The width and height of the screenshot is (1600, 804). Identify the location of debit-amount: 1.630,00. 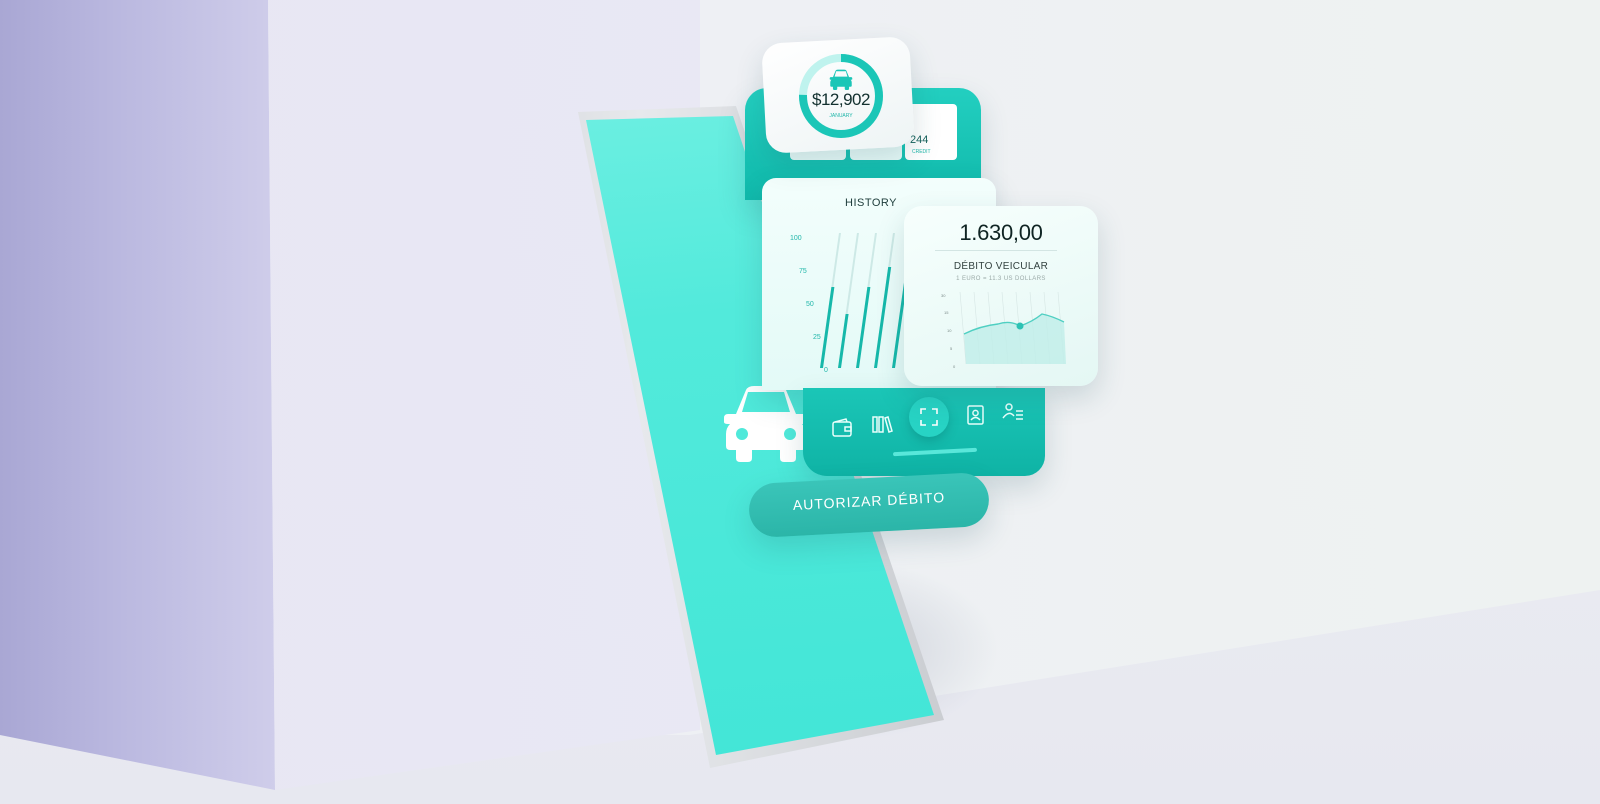
(1001, 232).